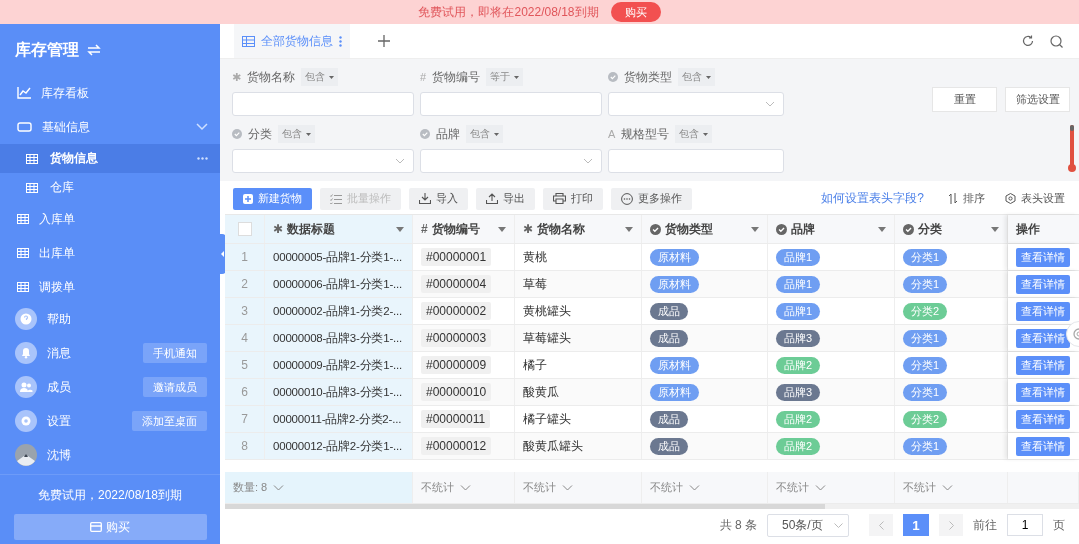  Describe the element at coordinates (175, 353) in the screenshot. I see `sidebar-action-button: 手机通知` at that location.